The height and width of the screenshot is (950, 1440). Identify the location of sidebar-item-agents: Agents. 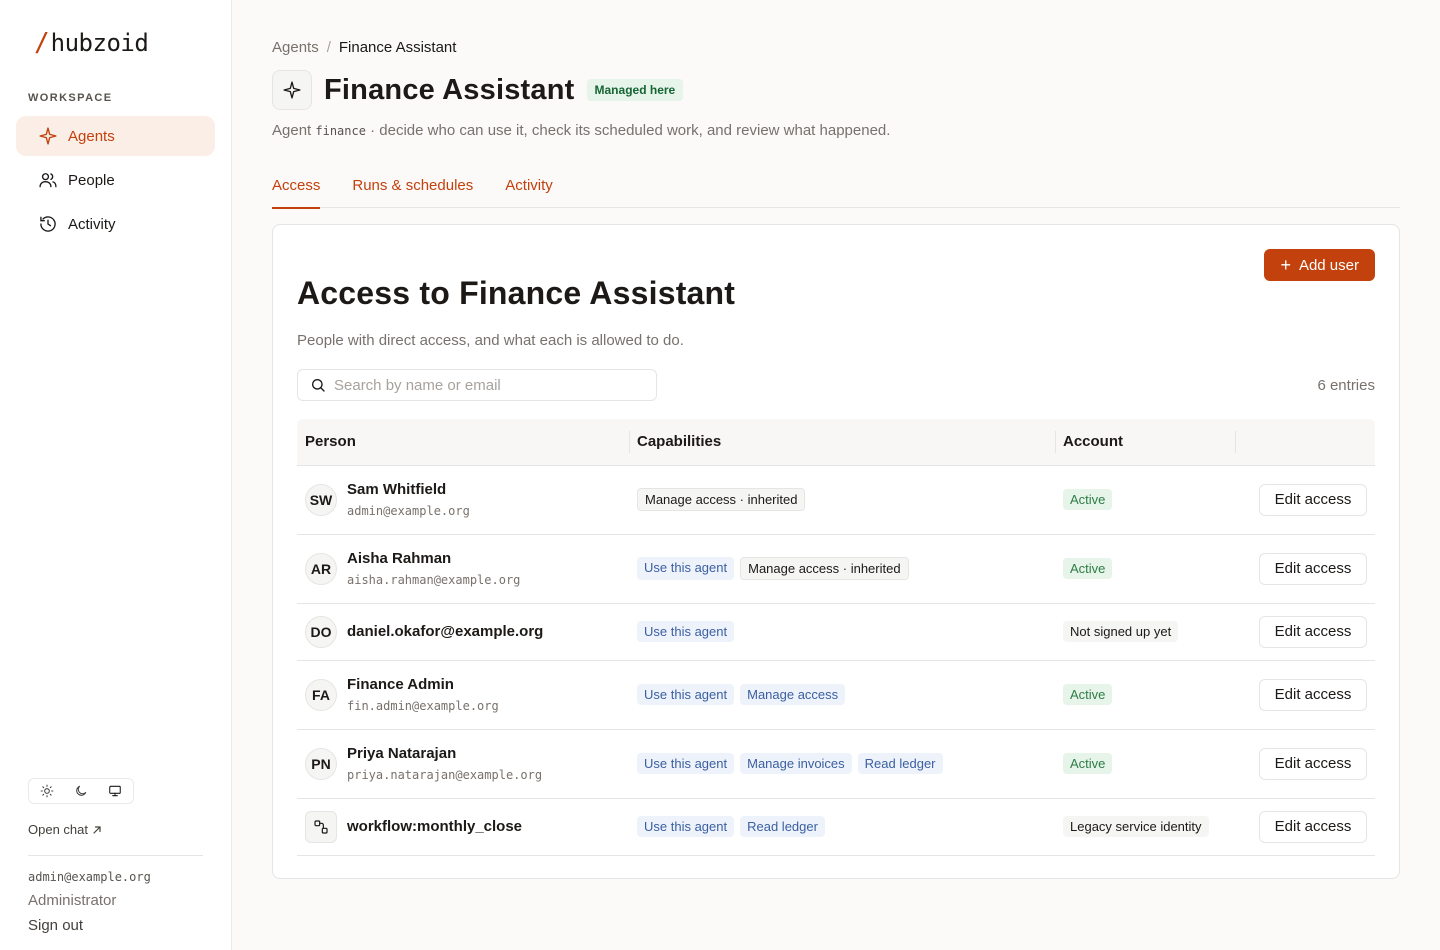
(115, 136).